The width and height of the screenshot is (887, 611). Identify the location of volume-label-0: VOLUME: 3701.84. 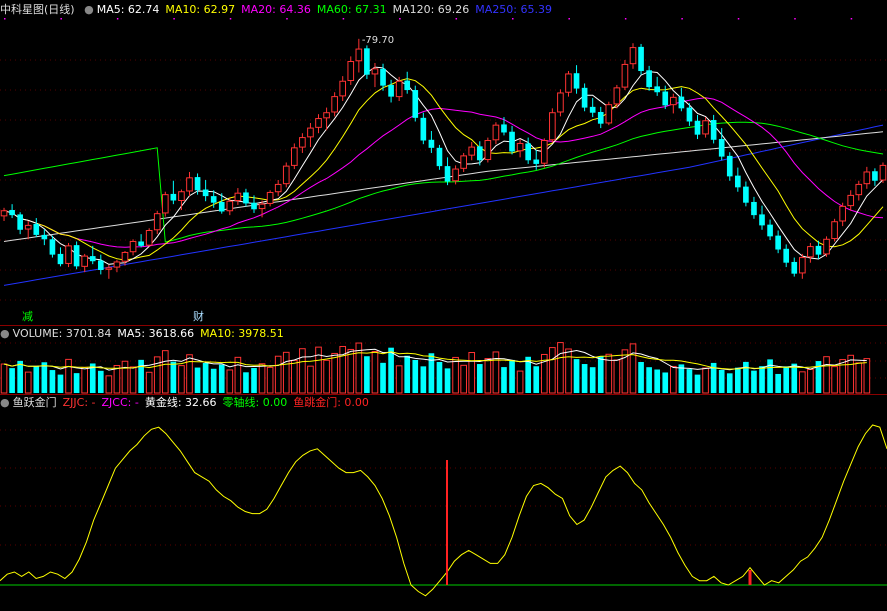
(62, 333).